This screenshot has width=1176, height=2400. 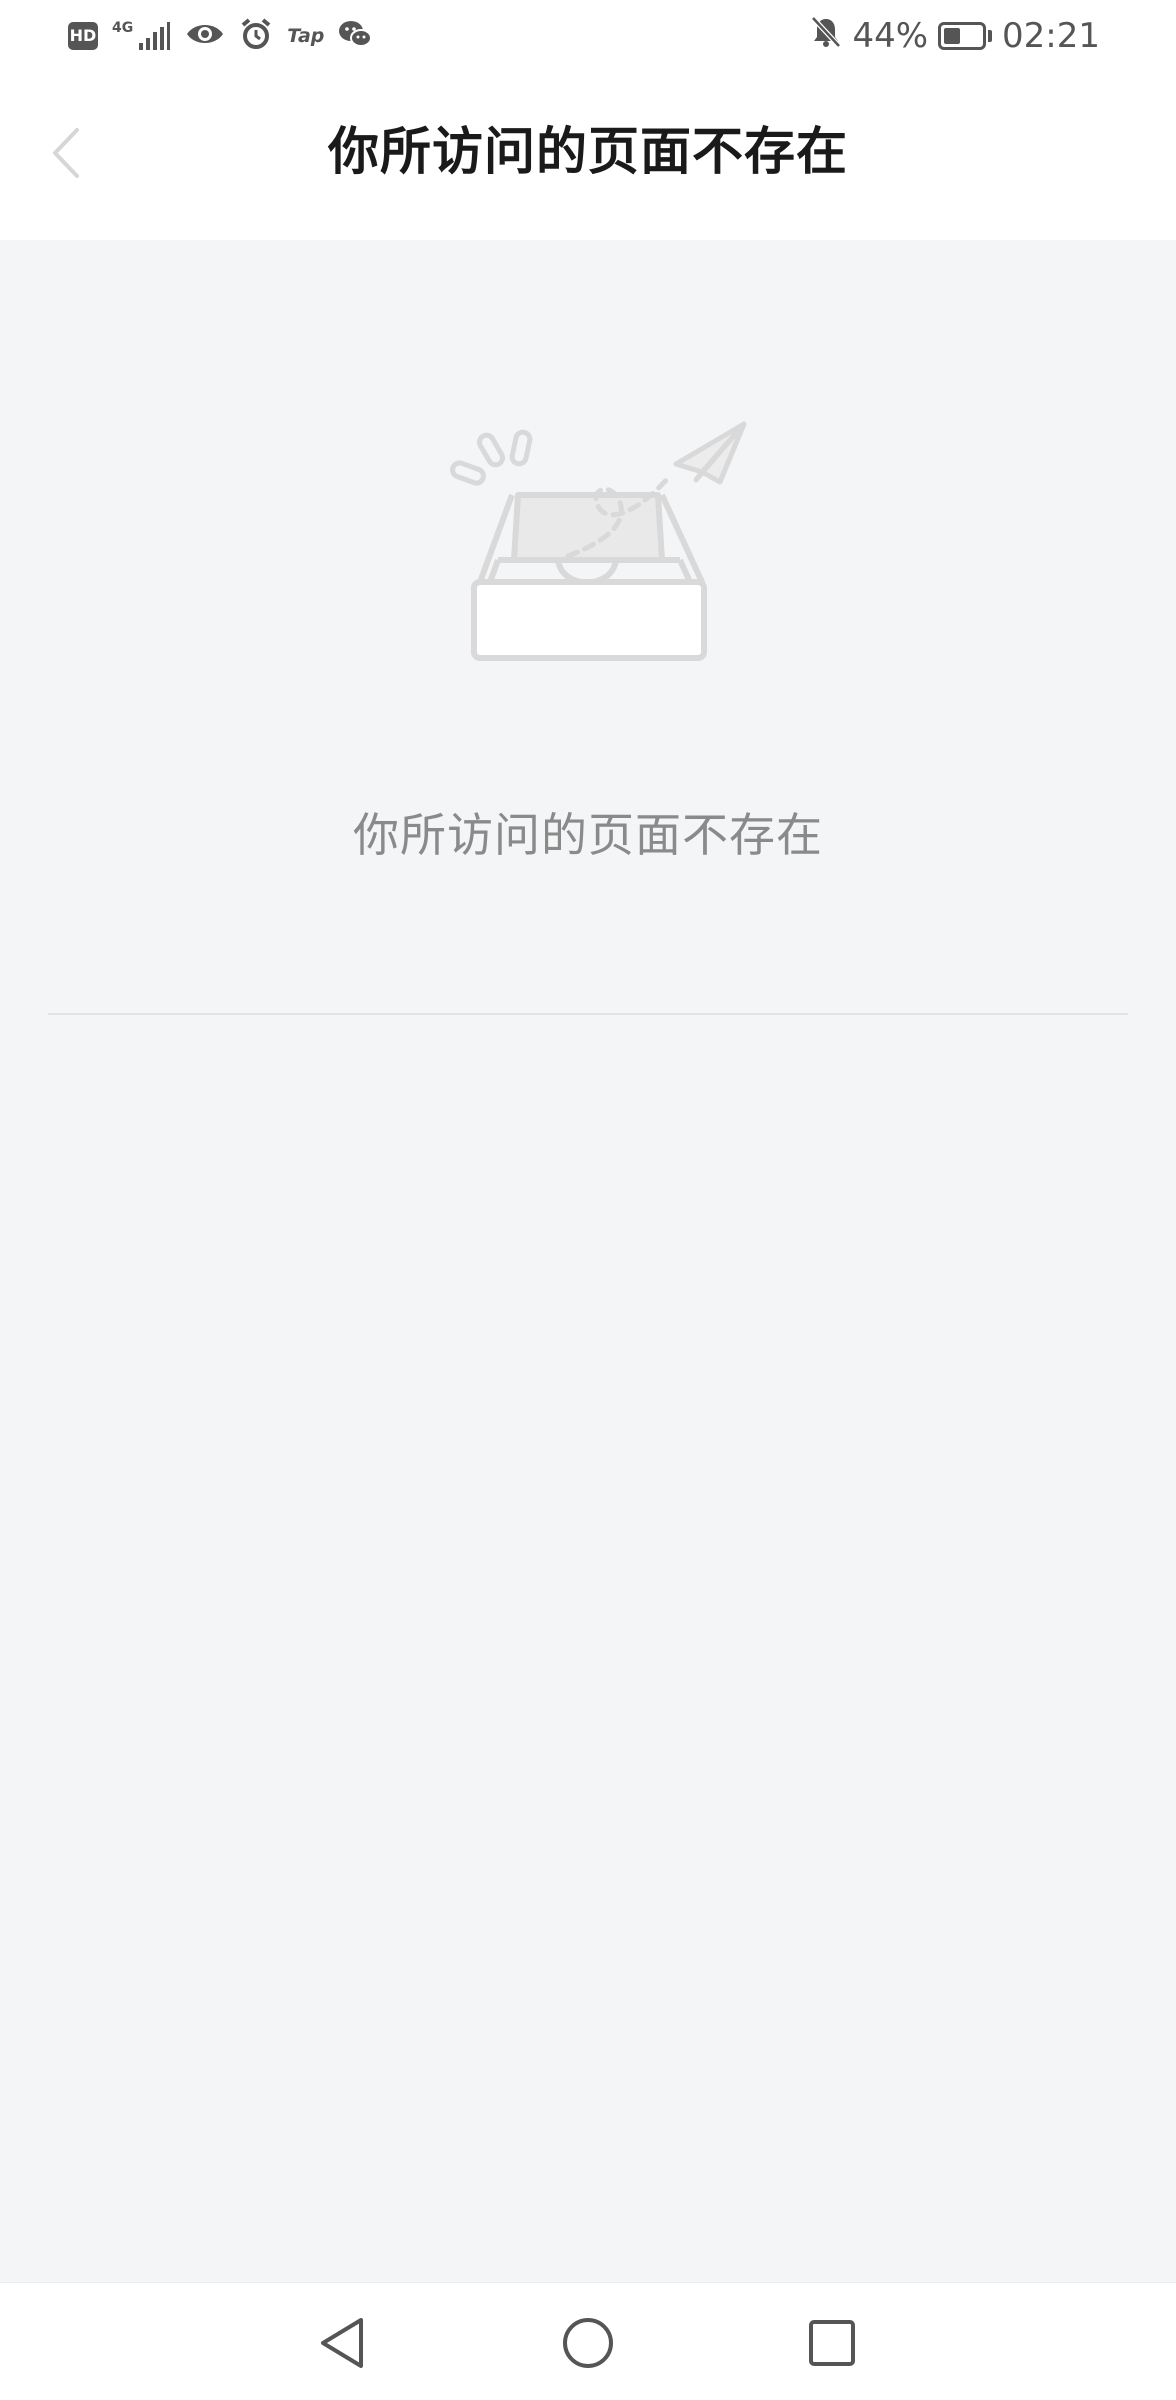 I want to click on clock-time: 02:21, so click(x=1051, y=36).